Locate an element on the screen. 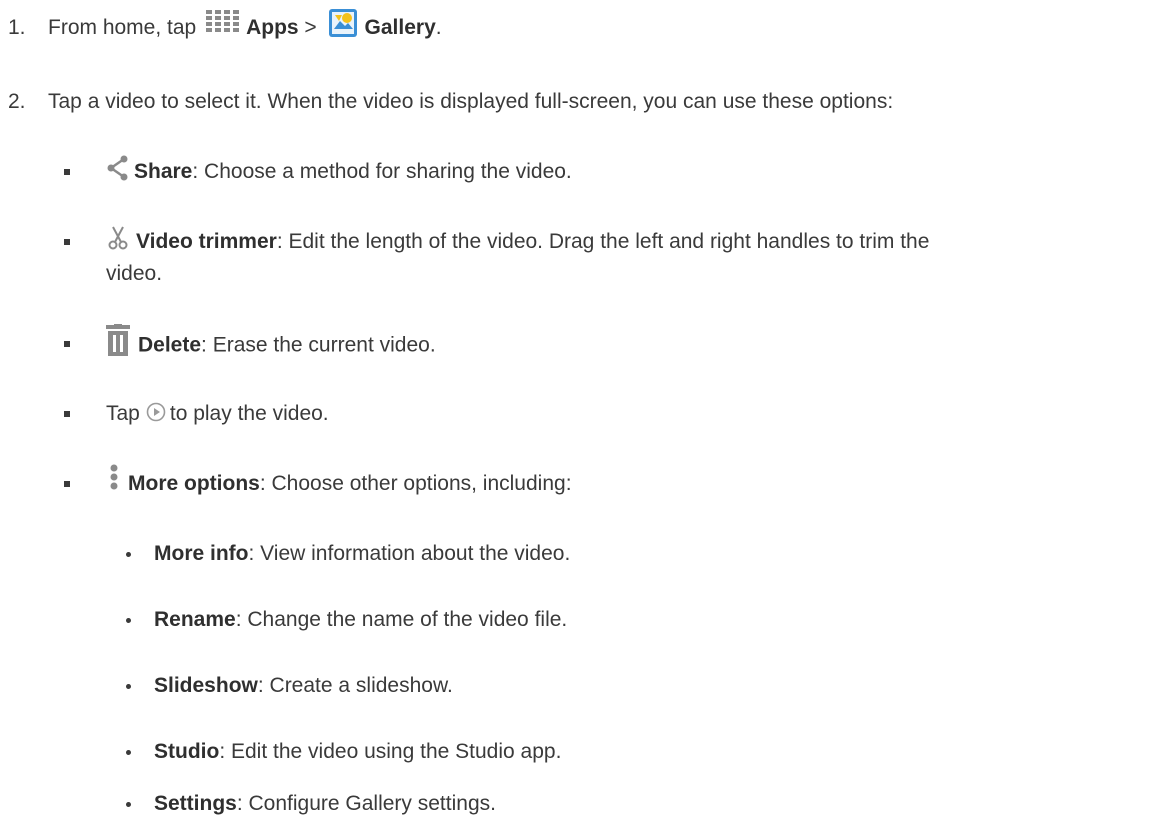 This screenshot has width=1162, height=822. more-info-desc: : View information about the video. is located at coordinates (409, 553).